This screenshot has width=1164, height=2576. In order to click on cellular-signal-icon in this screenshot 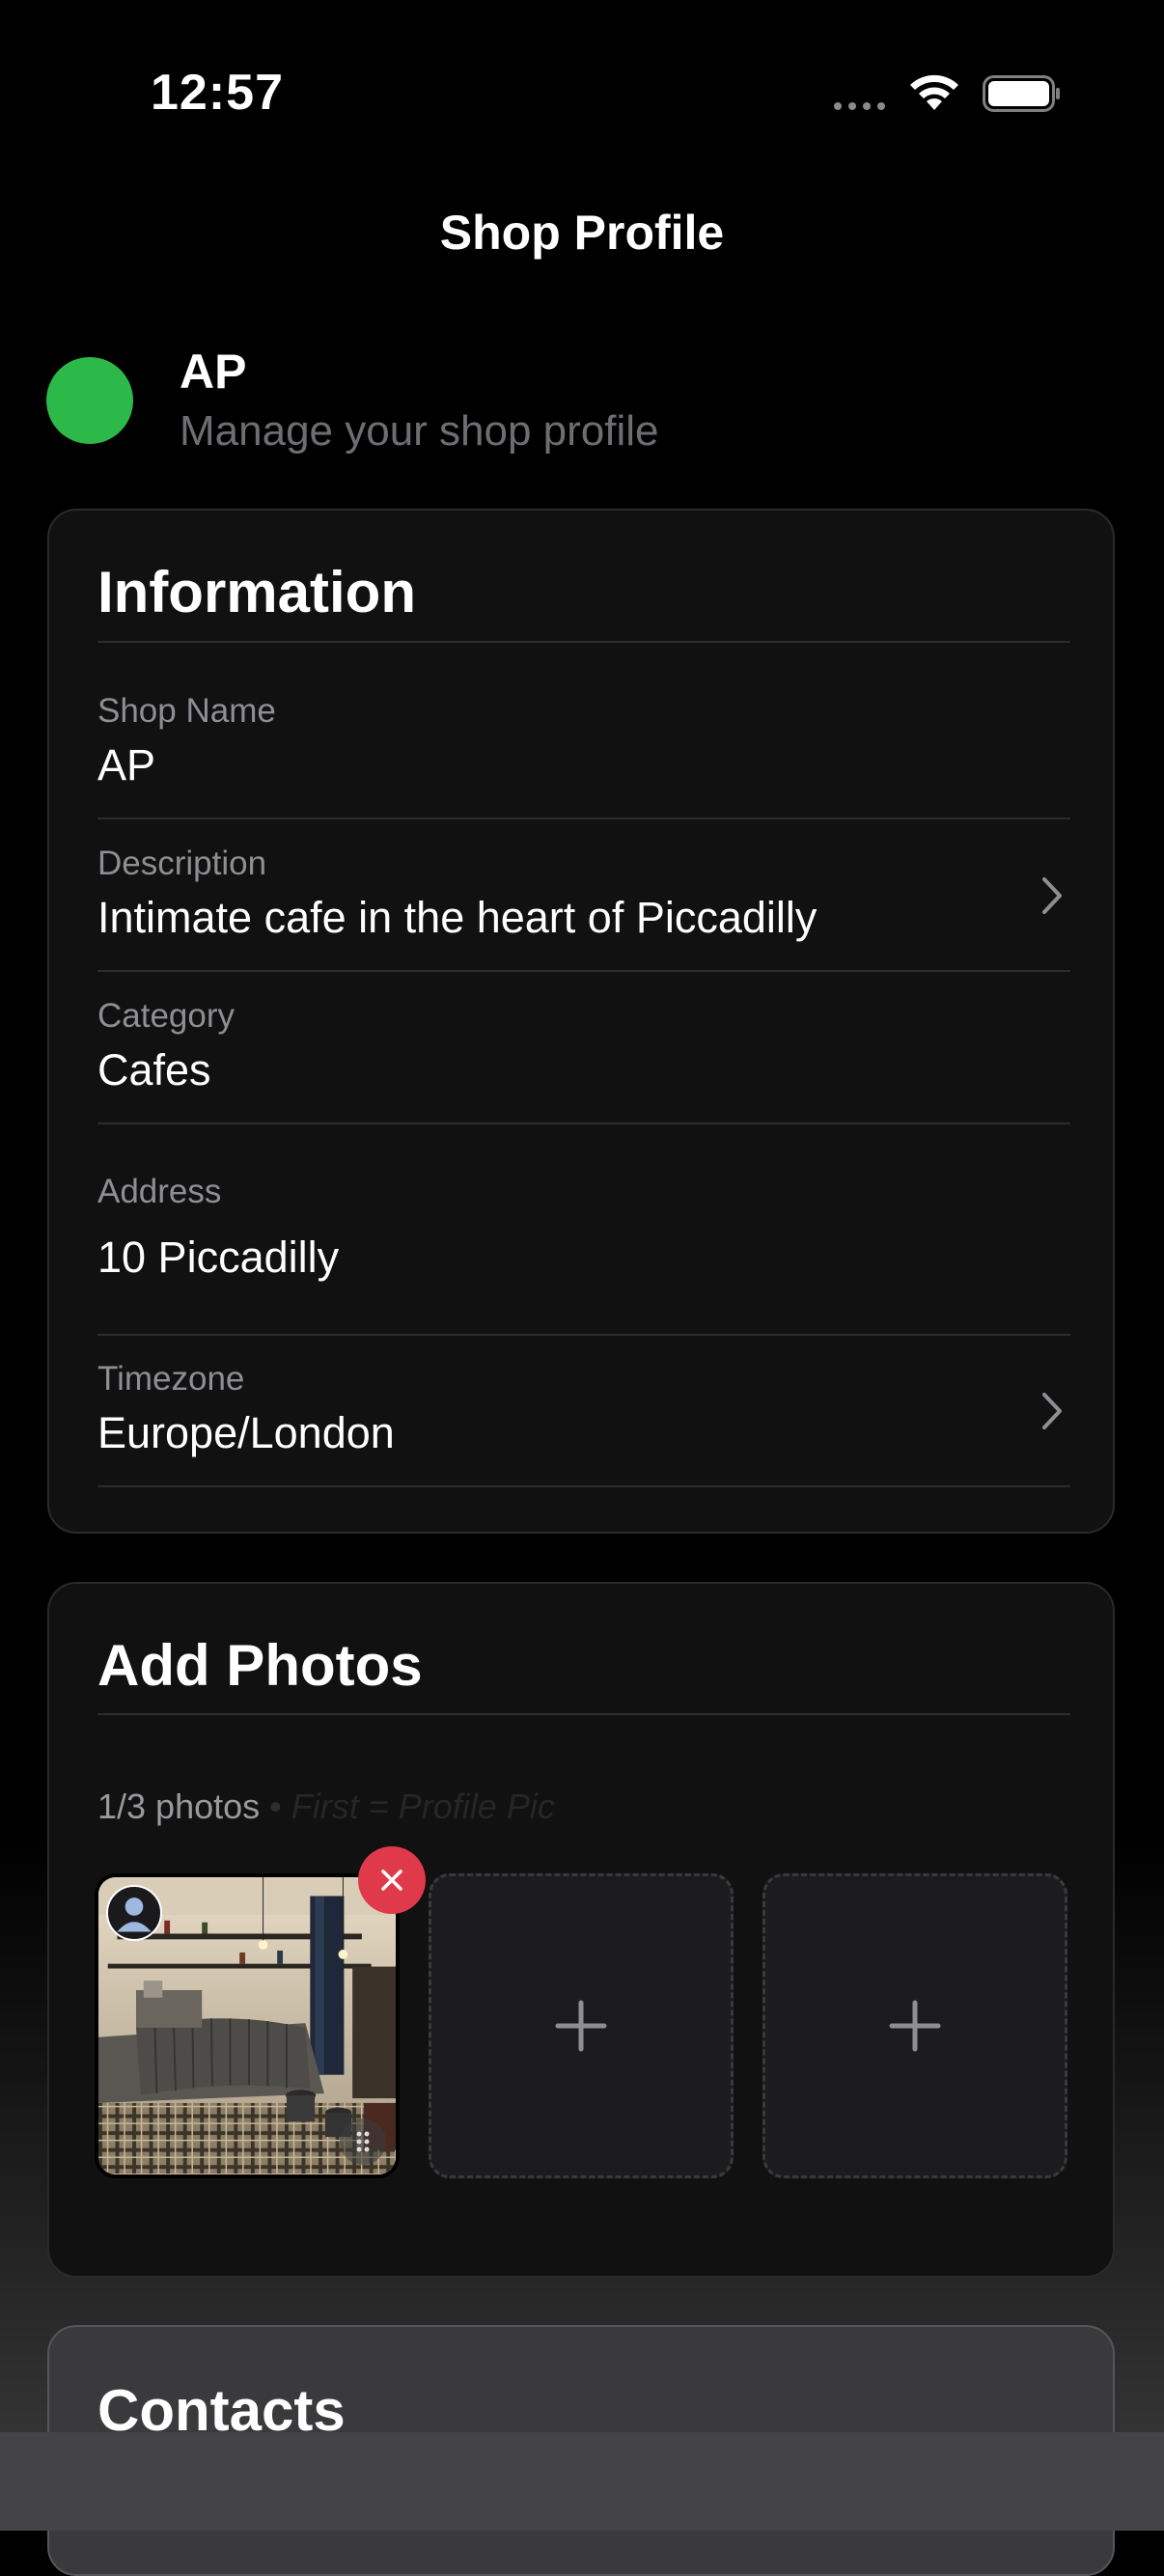, I will do `click(860, 106)`.